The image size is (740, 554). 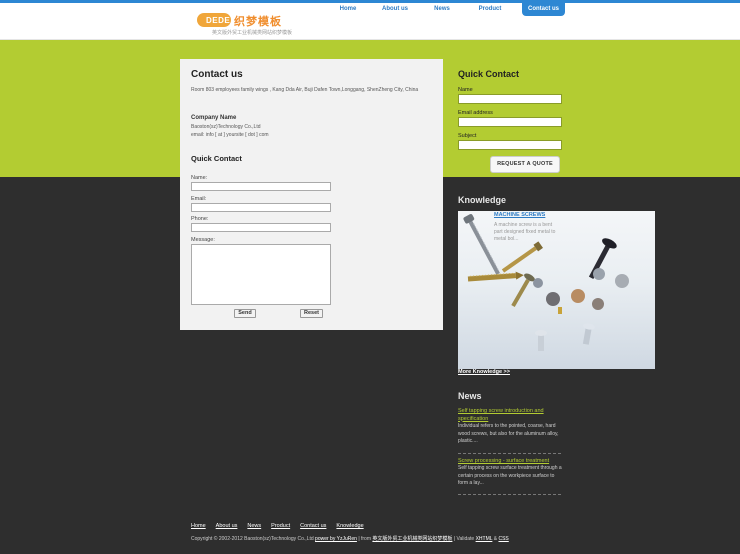 I want to click on logo-badge: DEDE, so click(x=214, y=20).